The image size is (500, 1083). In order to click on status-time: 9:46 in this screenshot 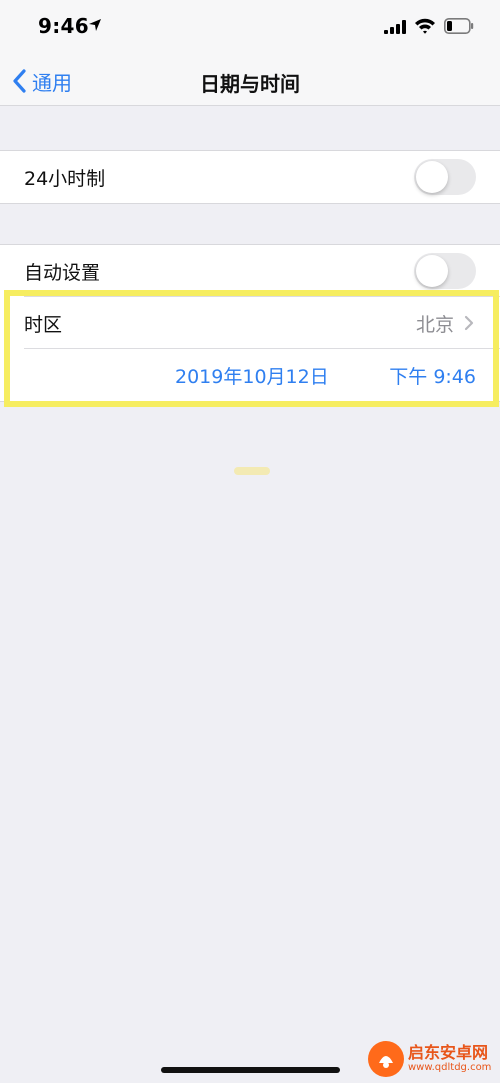, I will do `click(63, 26)`.